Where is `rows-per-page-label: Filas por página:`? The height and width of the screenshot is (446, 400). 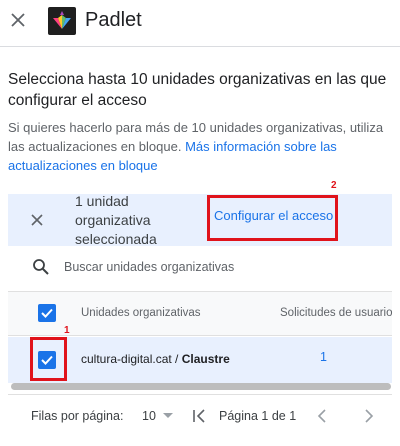 rows-per-page-label: Filas por página: is located at coordinates (77, 416).